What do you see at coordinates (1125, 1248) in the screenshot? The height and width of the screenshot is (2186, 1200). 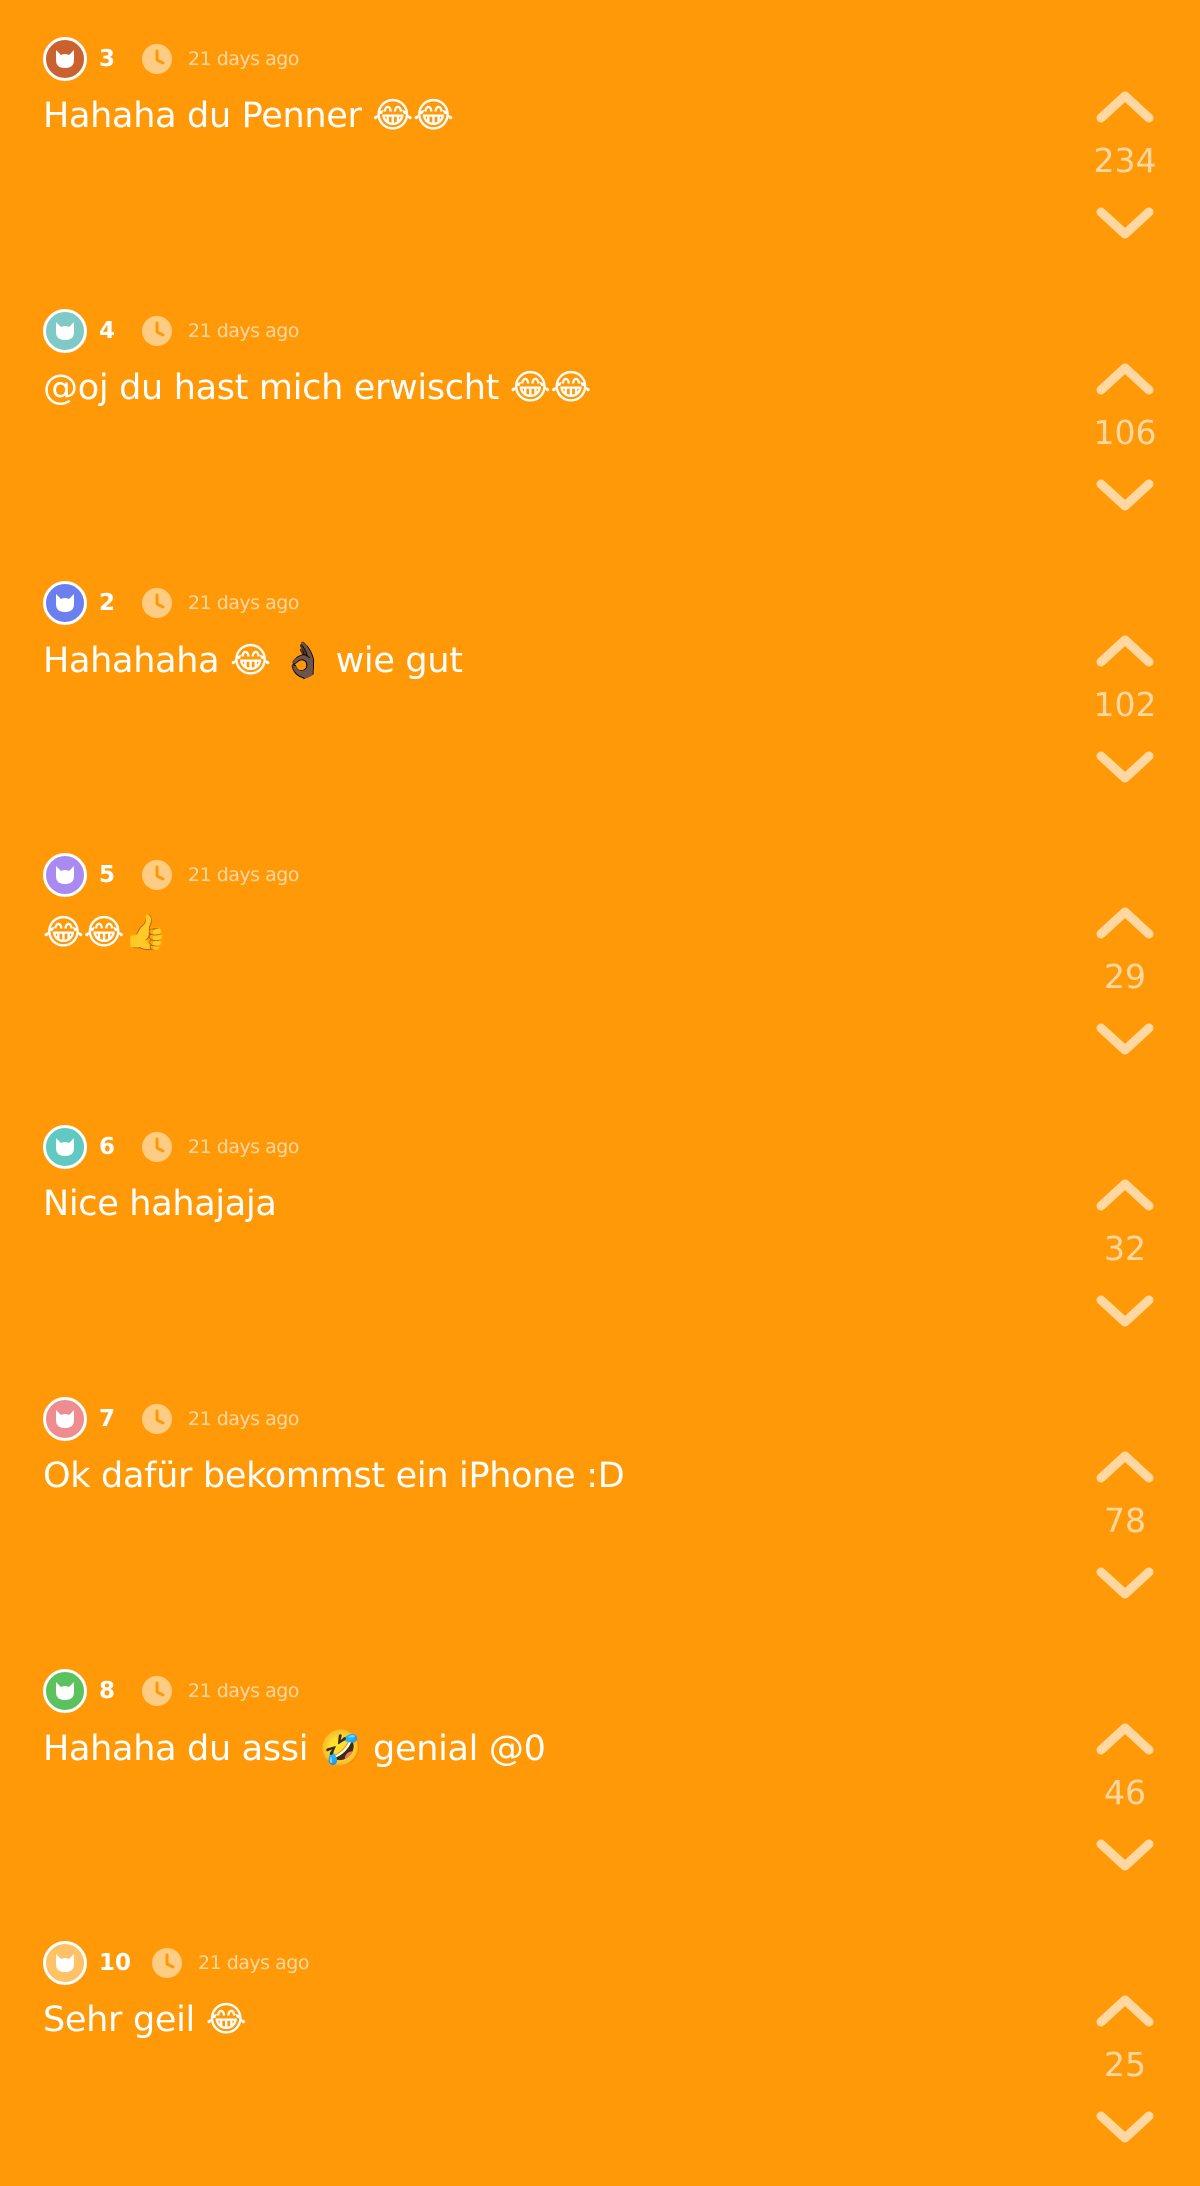 I see `vote-count: 32` at bounding box center [1125, 1248].